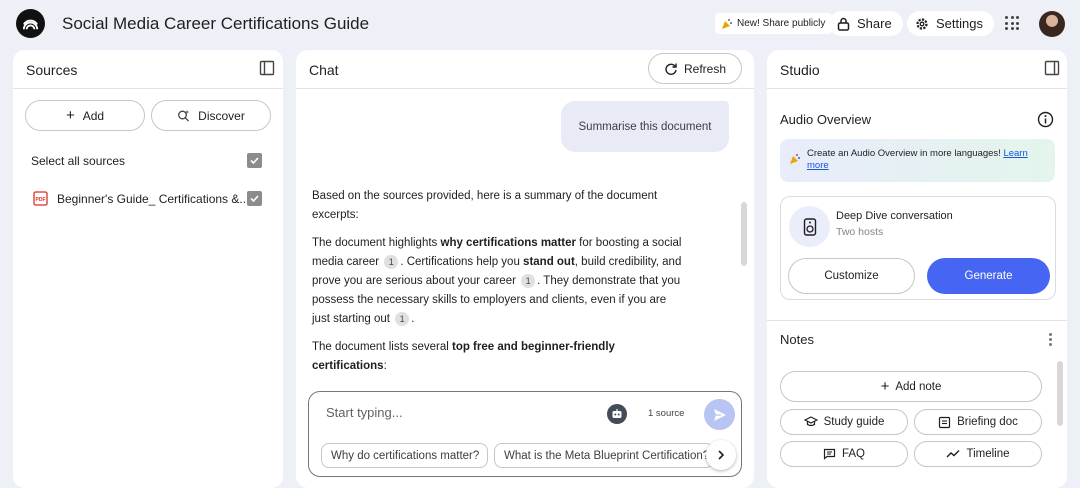 The height and width of the screenshot is (488, 1080). Describe the element at coordinates (851, 276) in the screenshot. I see `customize-button: Customize` at that location.